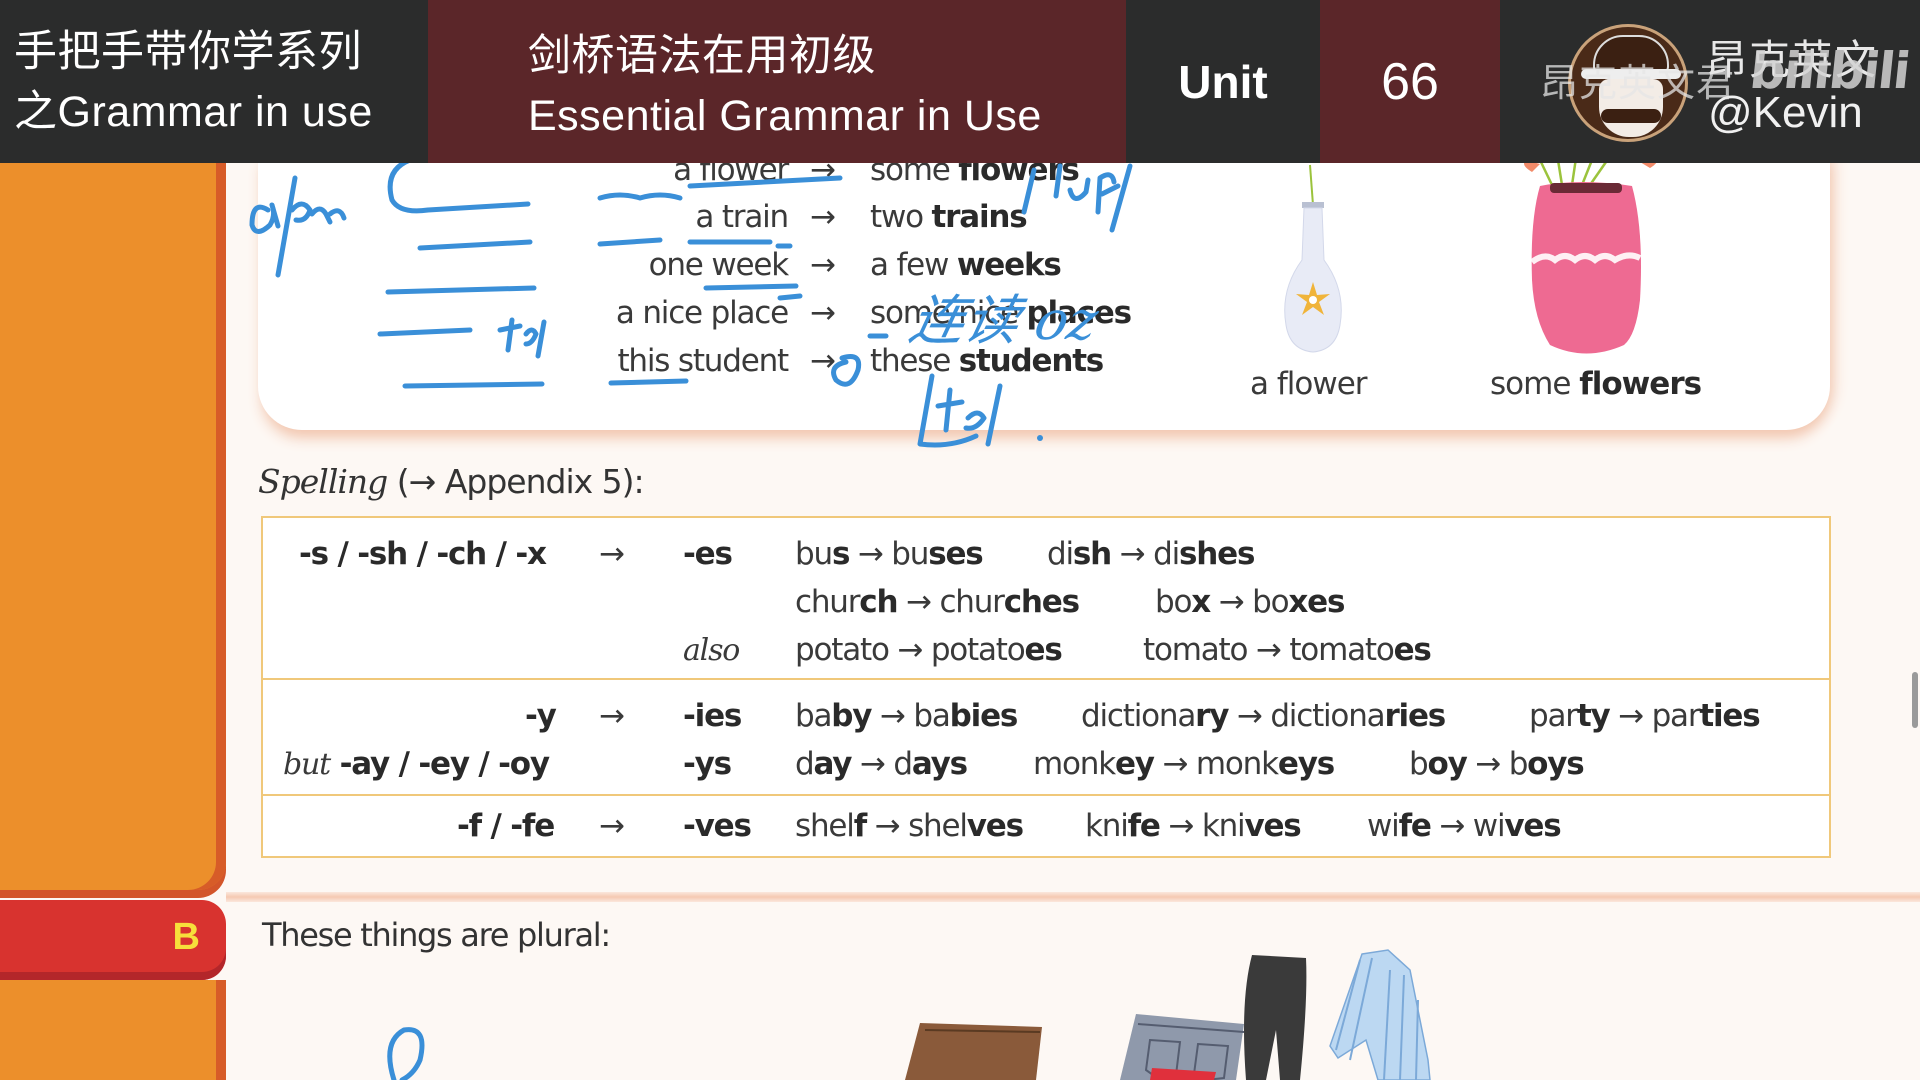 This screenshot has width=1920, height=1080. I want to click on plural-bold: oys, so click(1556, 764).